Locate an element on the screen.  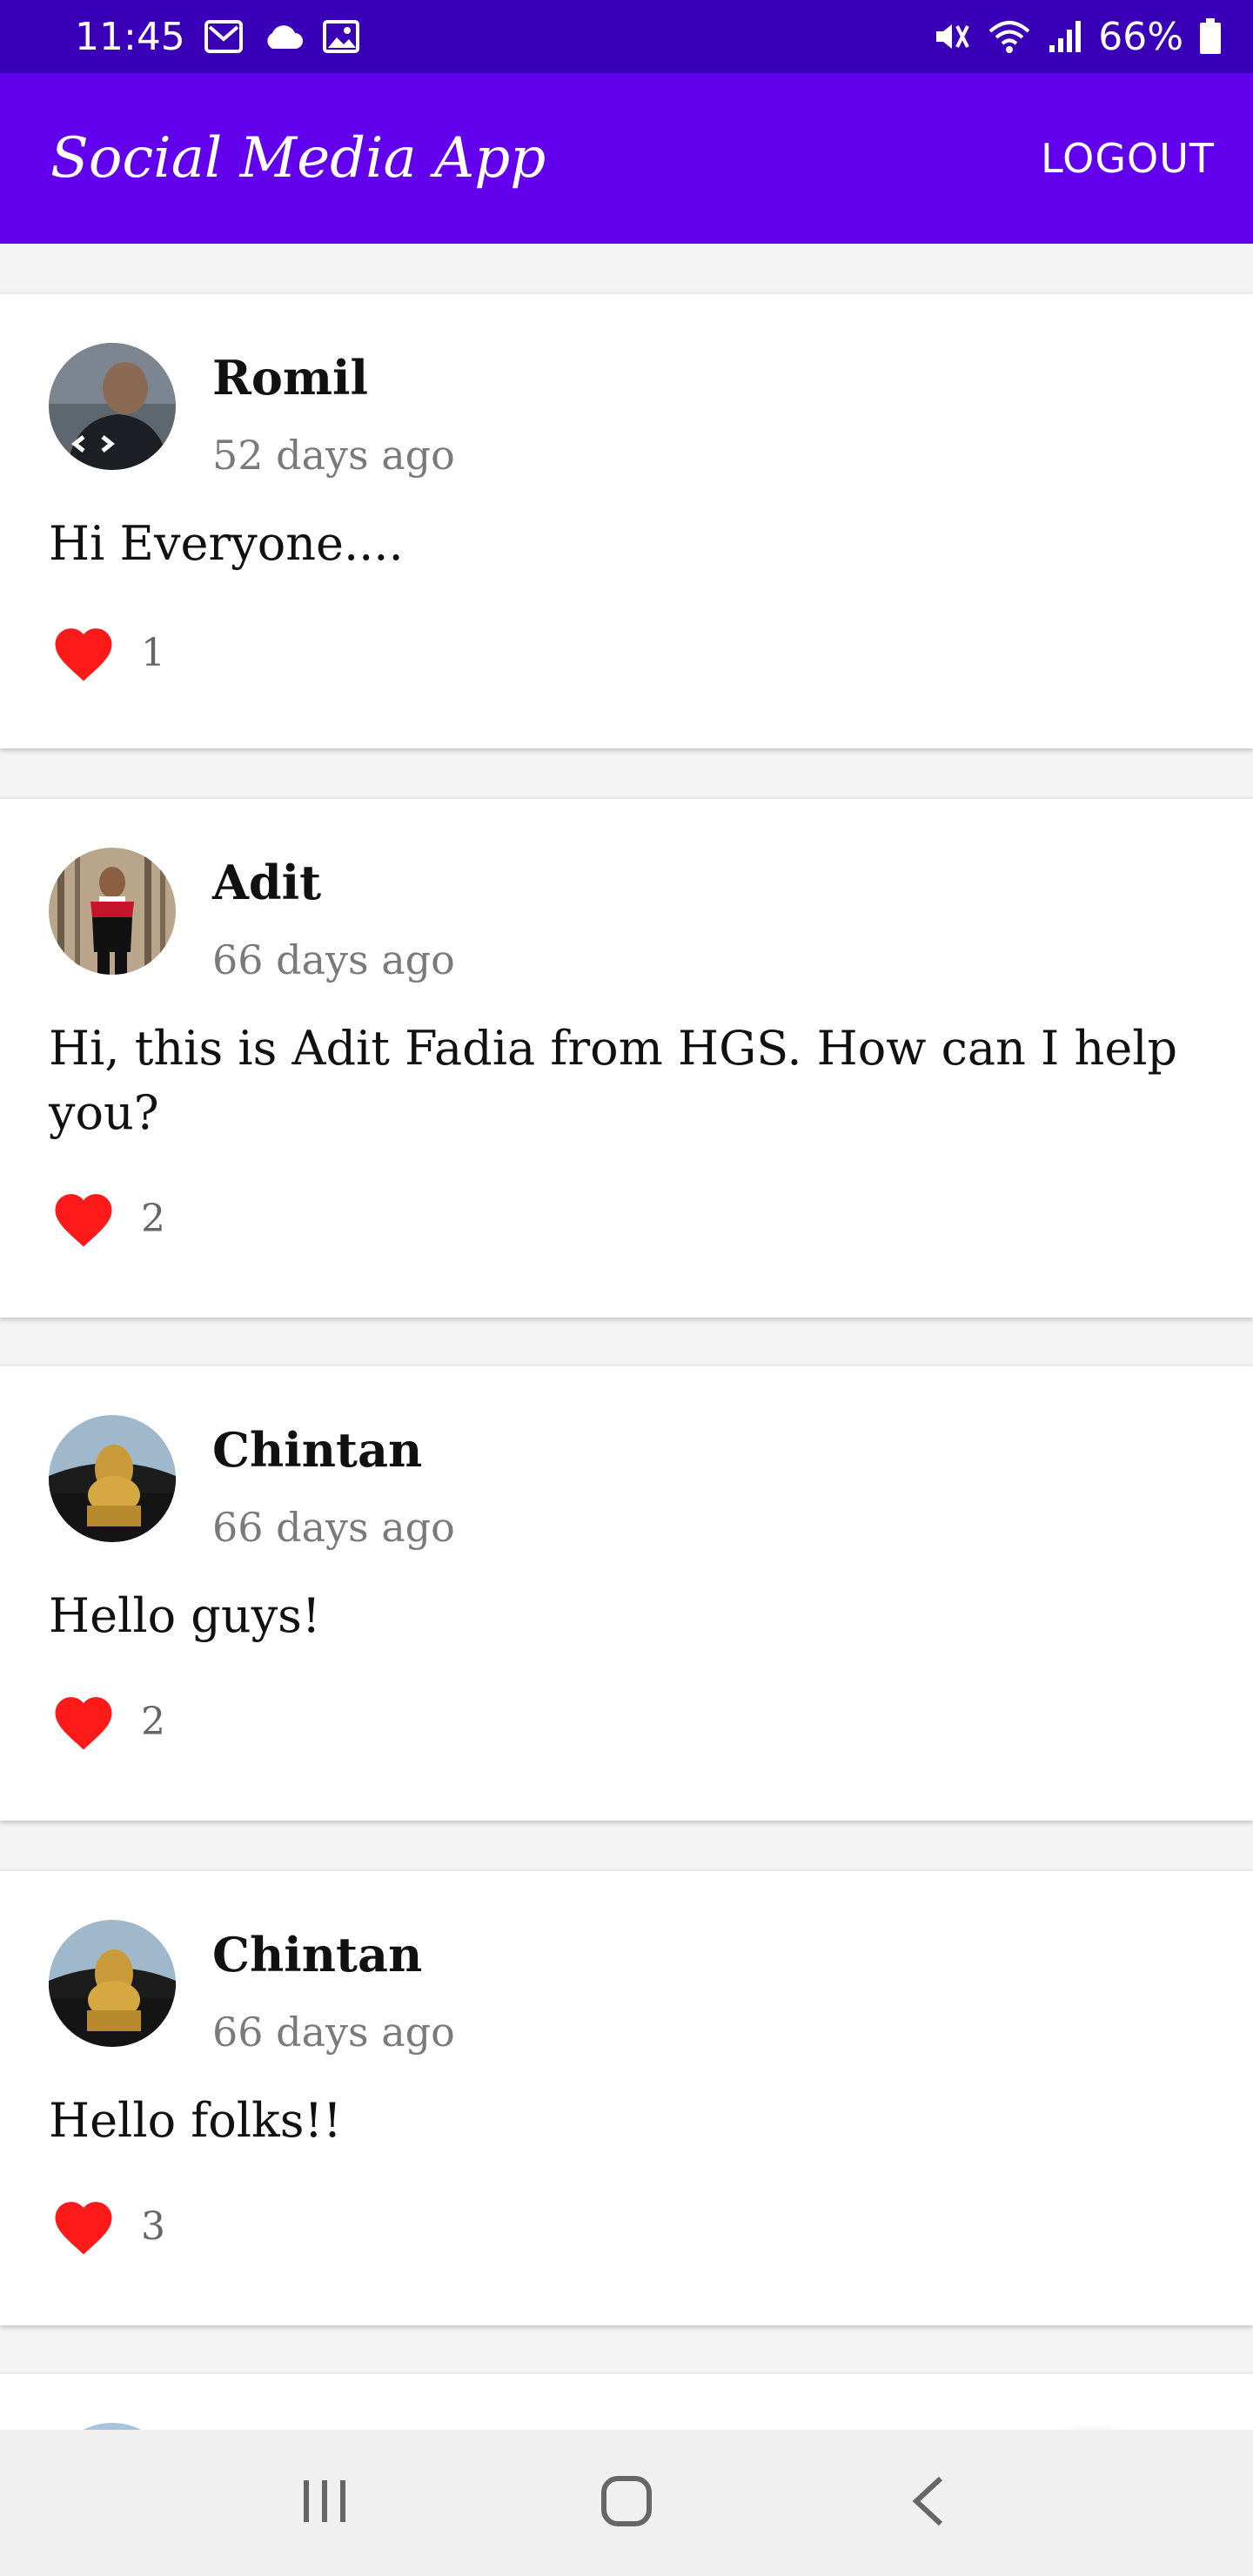
status-bar: 11:45 66% is located at coordinates (626, 37).